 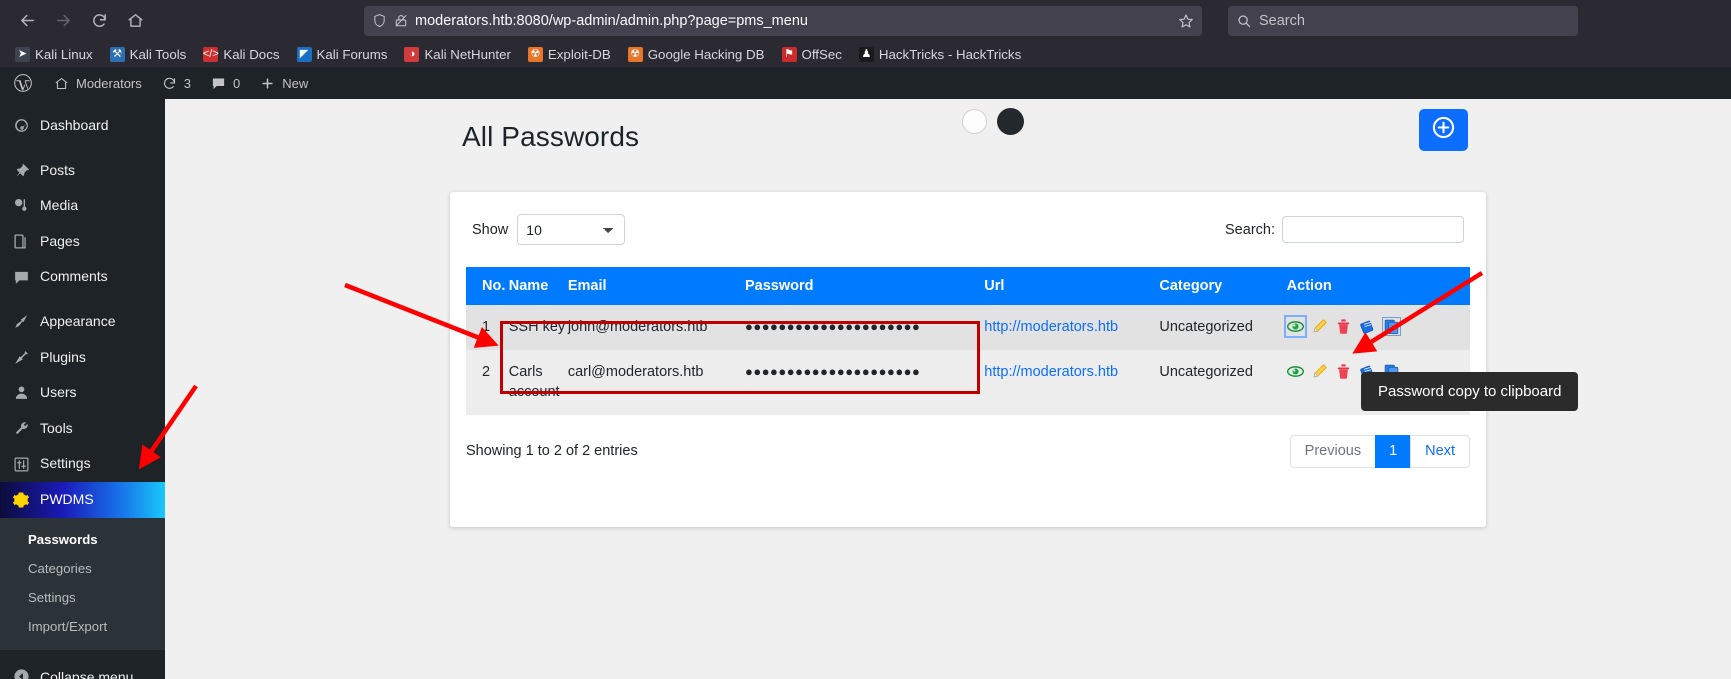 What do you see at coordinates (974, 121) in the screenshot?
I see `theme-light-option` at bounding box center [974, 121].